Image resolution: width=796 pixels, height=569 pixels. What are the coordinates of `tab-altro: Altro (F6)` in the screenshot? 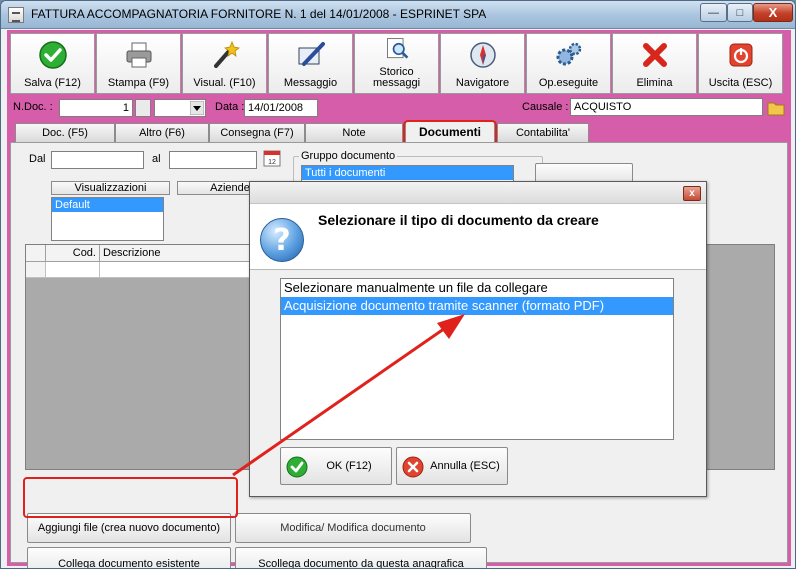 It's located at (162, 132).